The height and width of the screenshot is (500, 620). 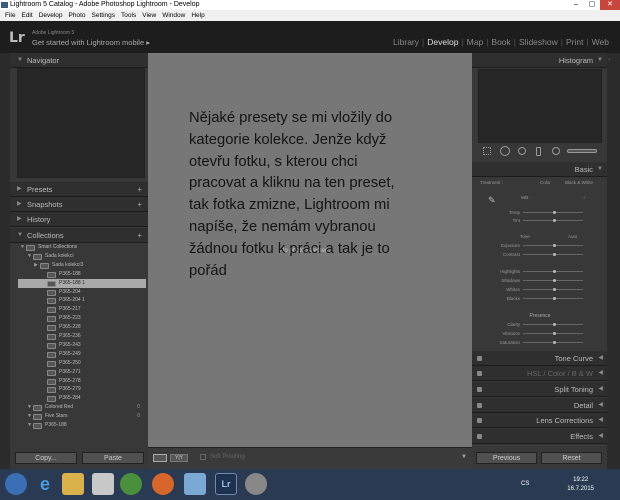 I want to click on module-library: Library, so click(x=406, y=42).